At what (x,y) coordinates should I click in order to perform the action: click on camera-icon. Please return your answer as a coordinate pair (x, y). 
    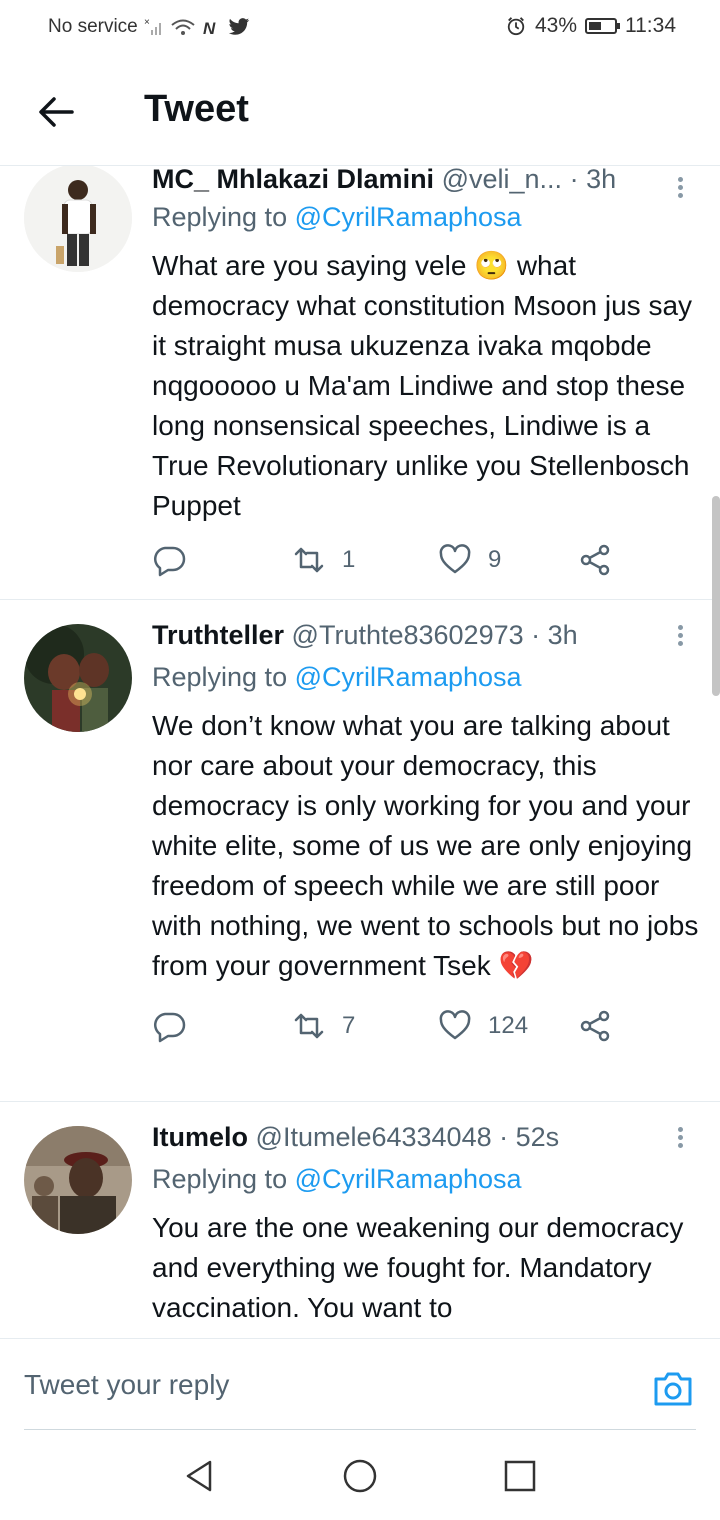
    Looking at the image, I should click on (673, 1389).